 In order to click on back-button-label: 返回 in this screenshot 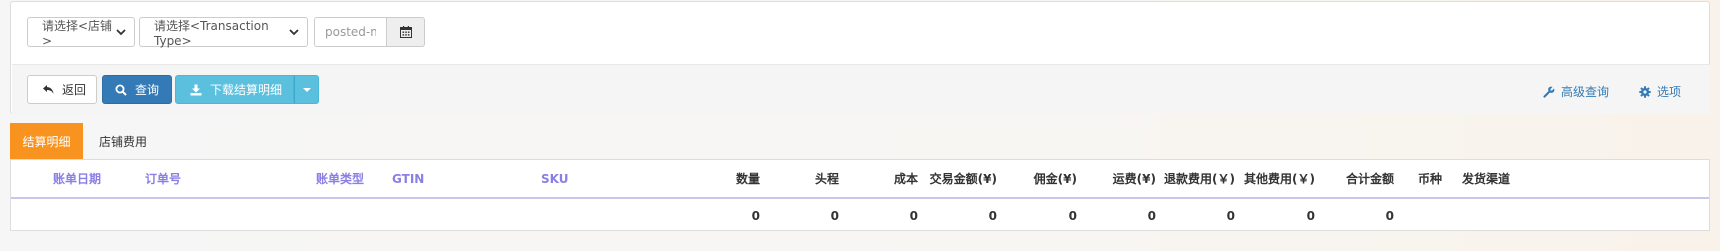, I will do `click(74, 90)`.